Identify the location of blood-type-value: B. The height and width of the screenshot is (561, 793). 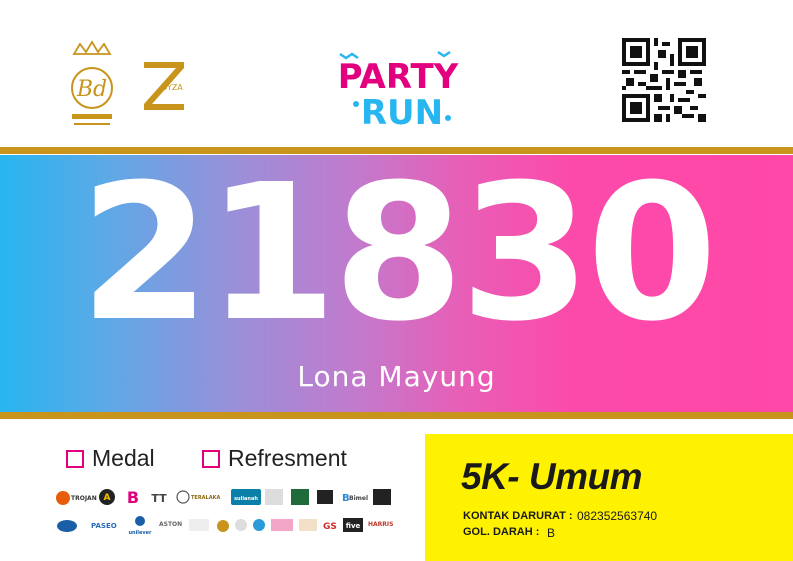
(551, 533).